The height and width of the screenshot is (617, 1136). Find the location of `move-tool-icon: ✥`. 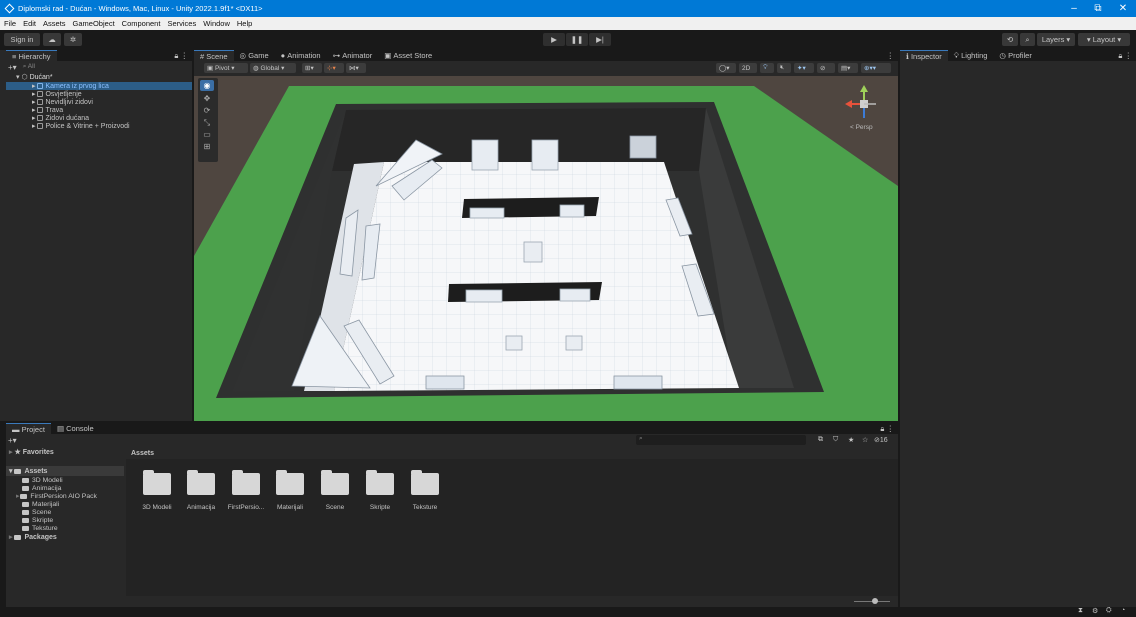

move-tool-icon: ✥ is located at coordinates (207, 98).